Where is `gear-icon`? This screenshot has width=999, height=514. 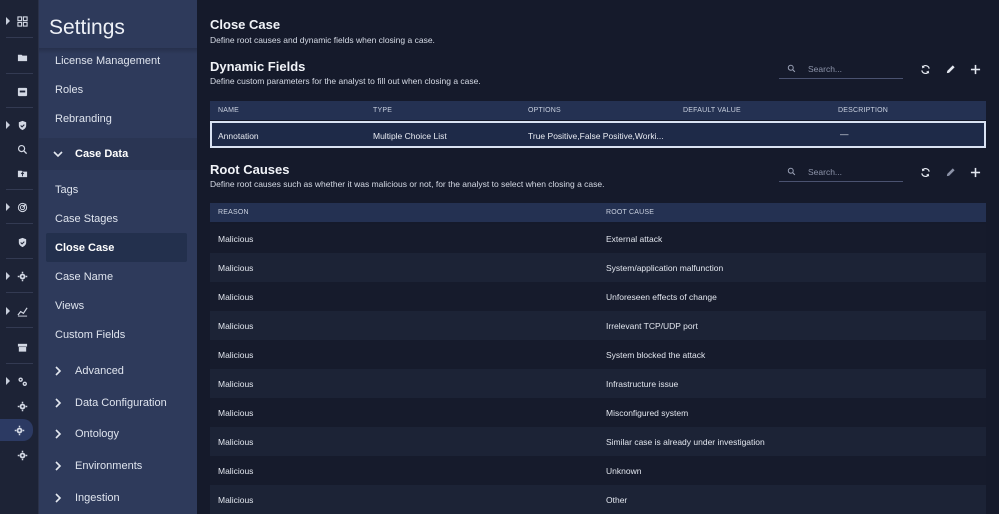
gear-icon is located at coordinates (22, 276).